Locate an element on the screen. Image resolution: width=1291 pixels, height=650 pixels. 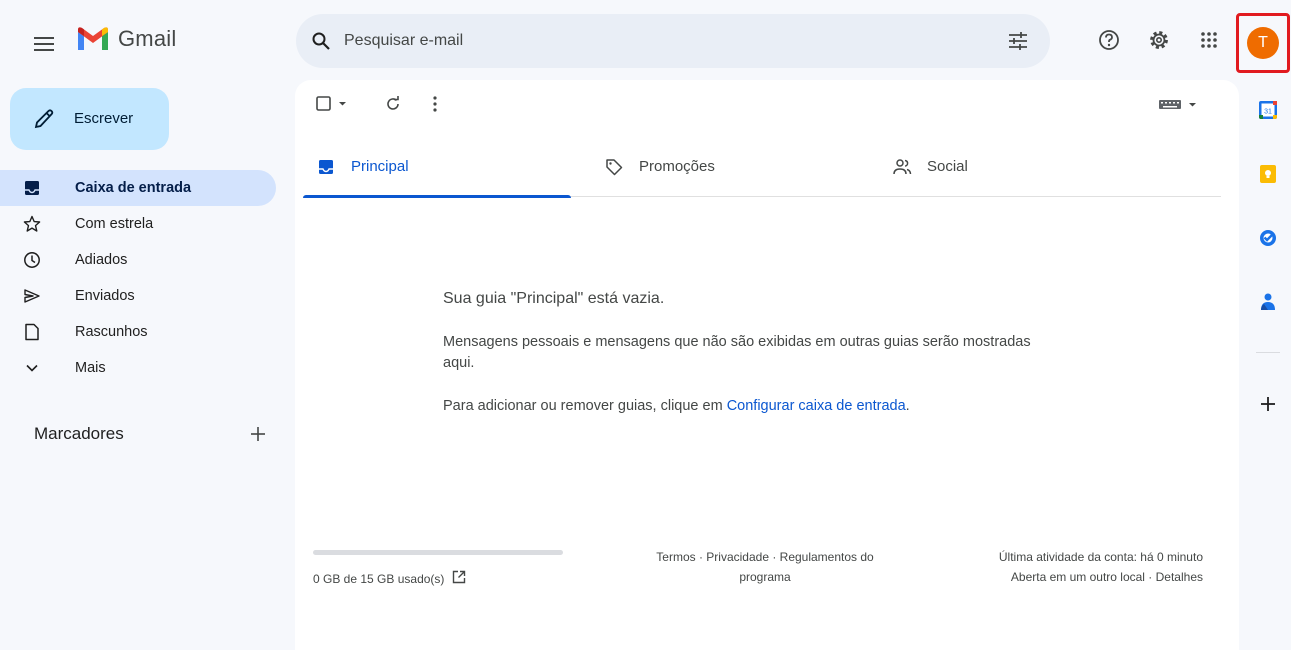
refresh-button is located at coordinates (393, 104).